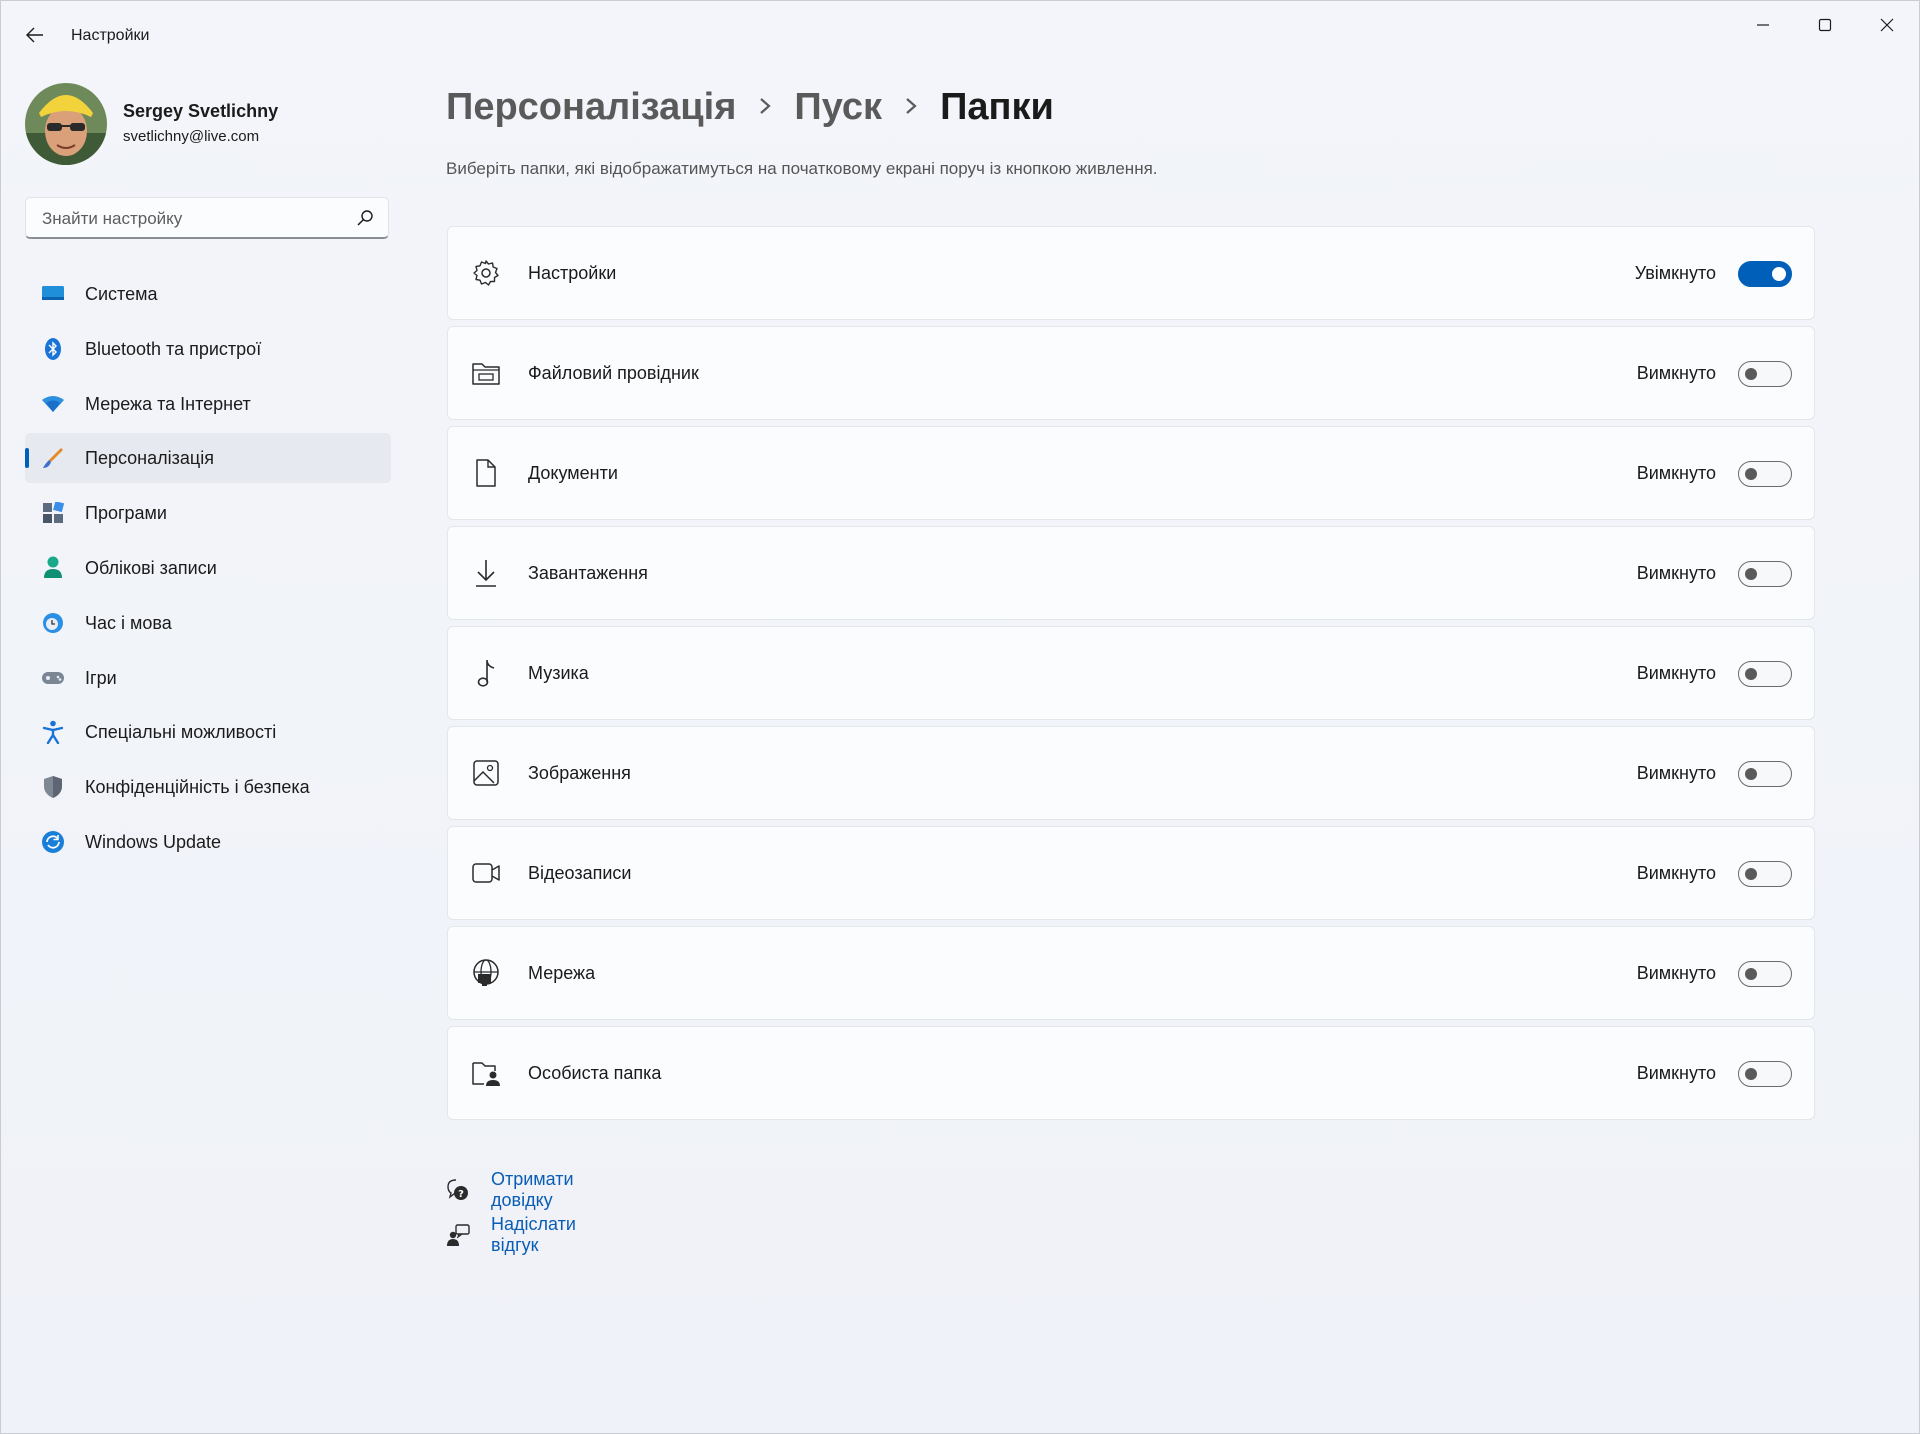 This screenshot has height=1434, width=1920. What do you see at coordinates (1131, 373) in the screenshot?
I see `folder-row-file-explorer: Файловий провідник Вимкнуто` at bounding box center [1131, 373].